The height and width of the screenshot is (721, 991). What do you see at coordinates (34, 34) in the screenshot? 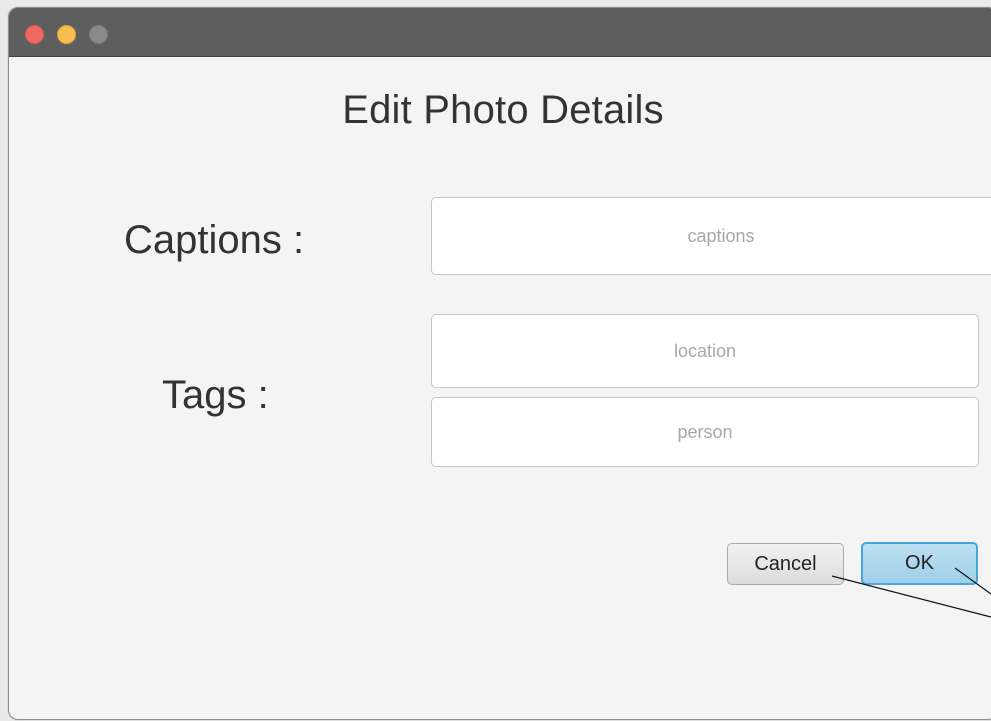
I see `close-window-button` at bounding box center [34, 34].